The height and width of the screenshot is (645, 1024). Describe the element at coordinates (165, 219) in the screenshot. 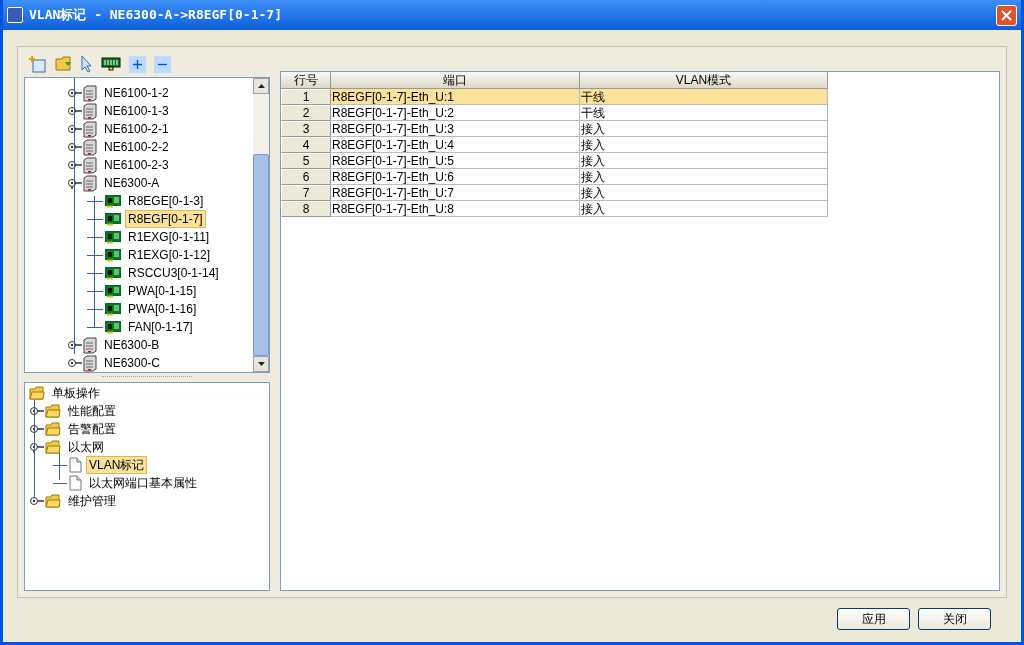

I see `tree-item: R8EGF[0-1-7]` at that location.